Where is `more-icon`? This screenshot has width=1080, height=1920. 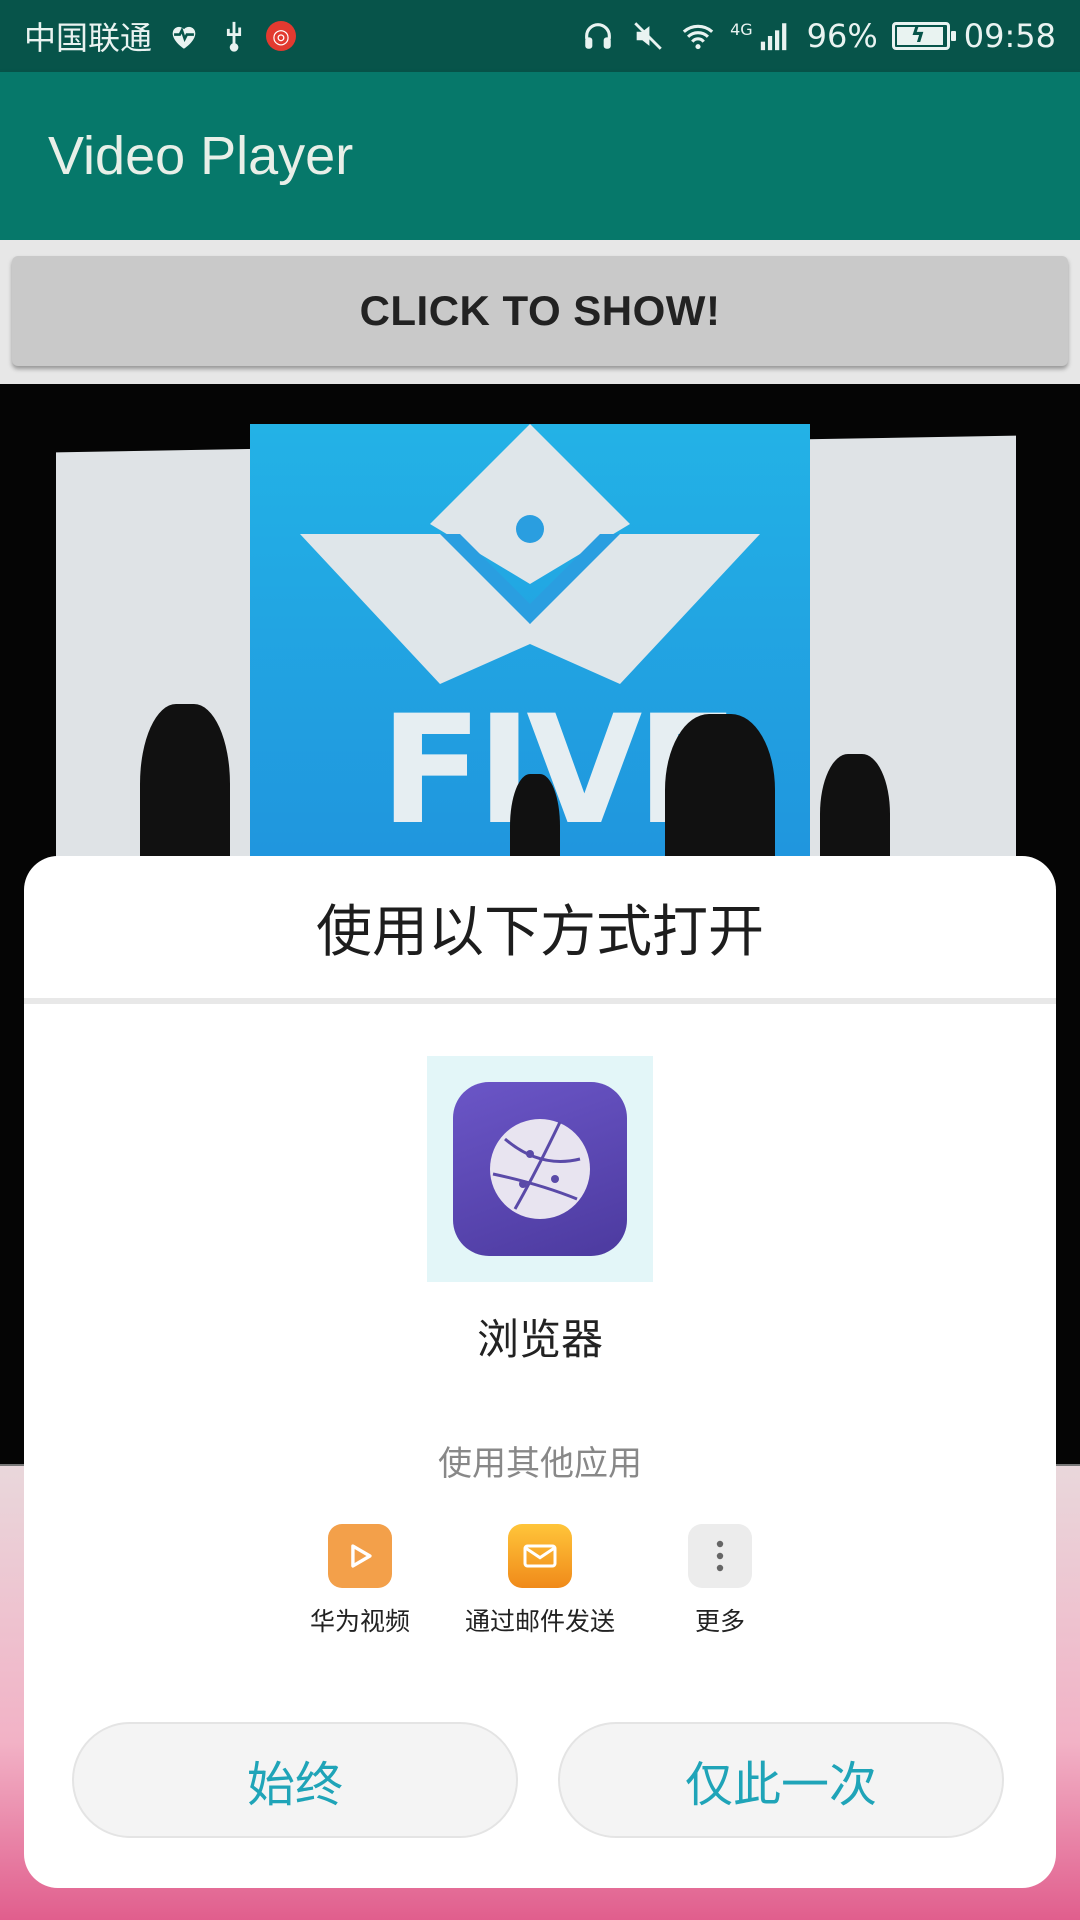
more-icon is located at coordinates (720, 1556).